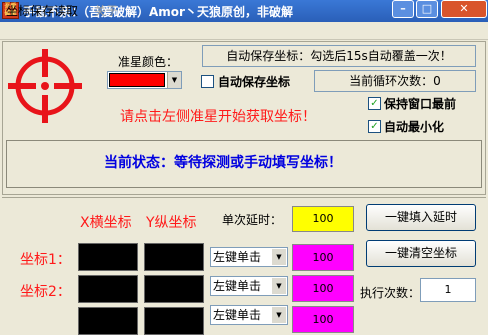 Image resolution: width=488 pixels, height=335 pixels. What do you see at coordinates (464, 9) in the screenshot?
I see `close-button: ✕` at bounding box center [464, 9].